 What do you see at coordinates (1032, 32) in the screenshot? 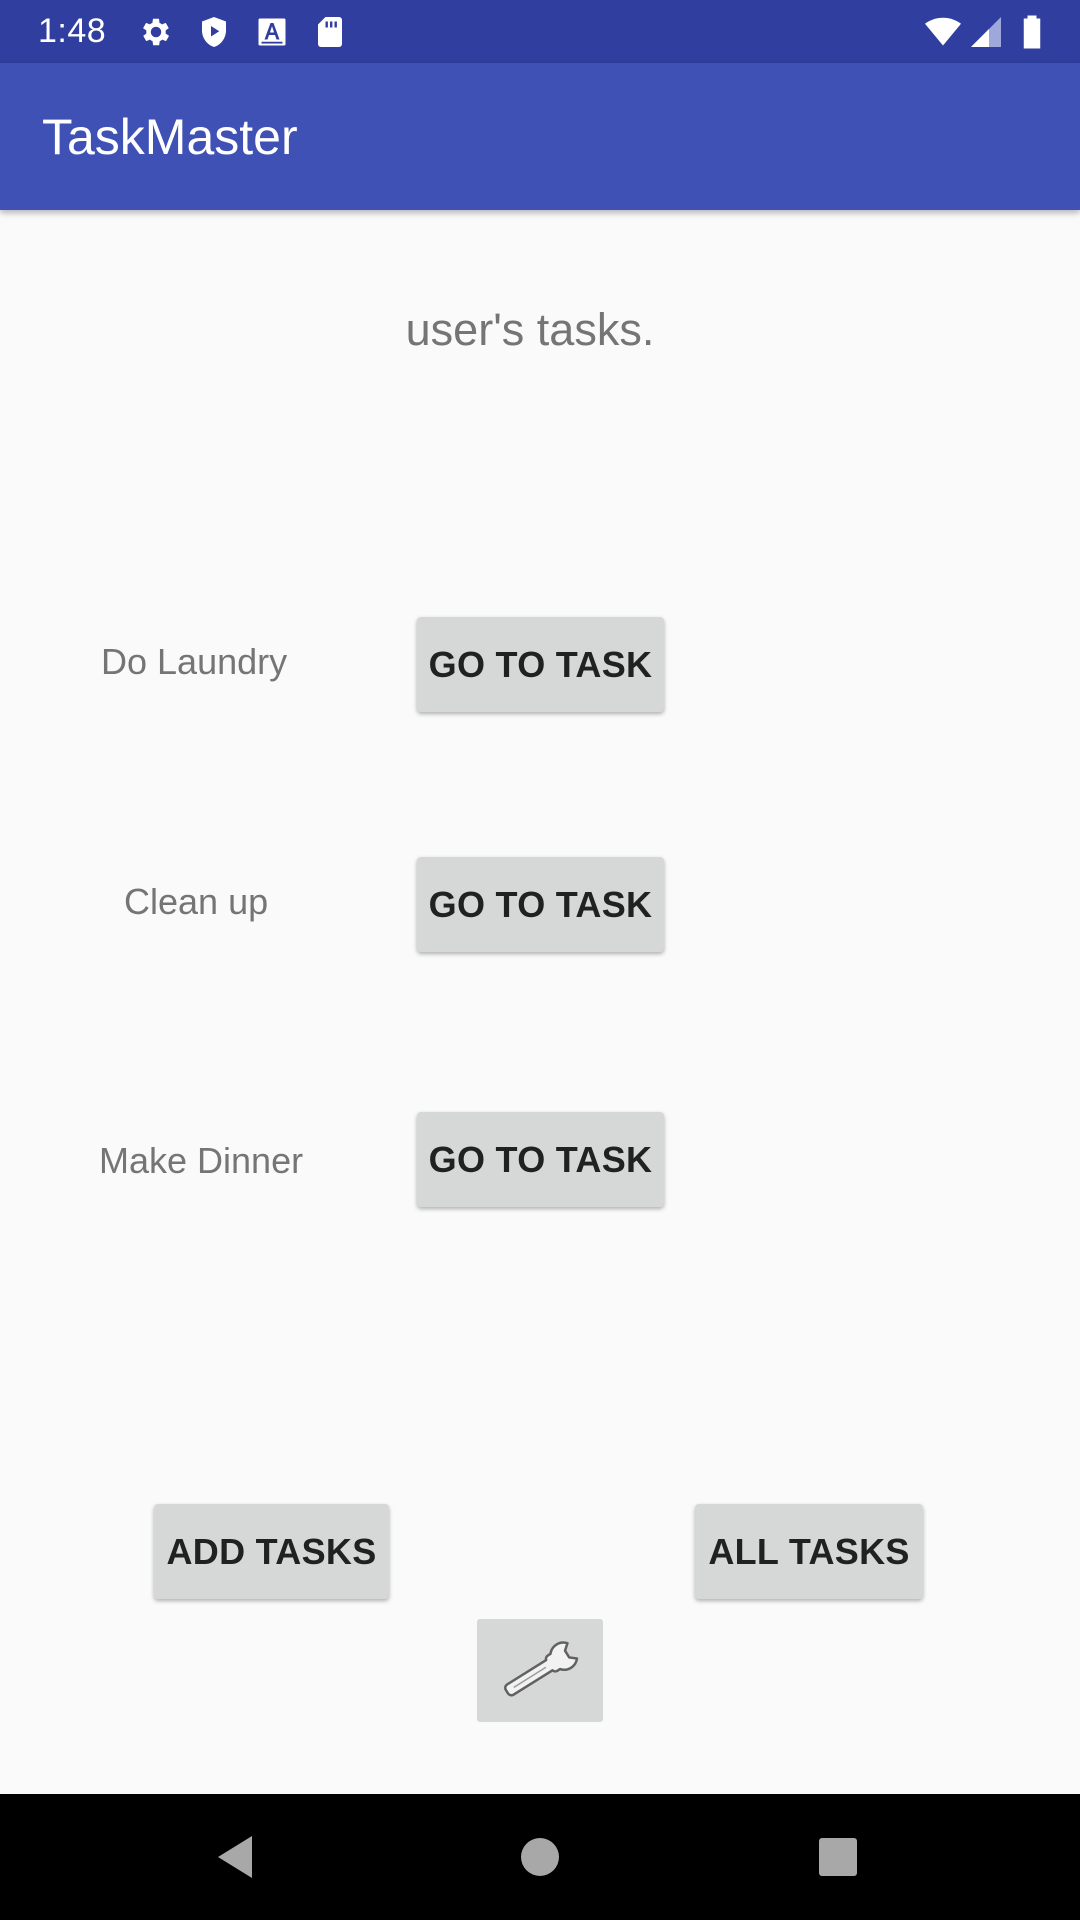
I see `battery-icon` at bounding box center [1032, 32].